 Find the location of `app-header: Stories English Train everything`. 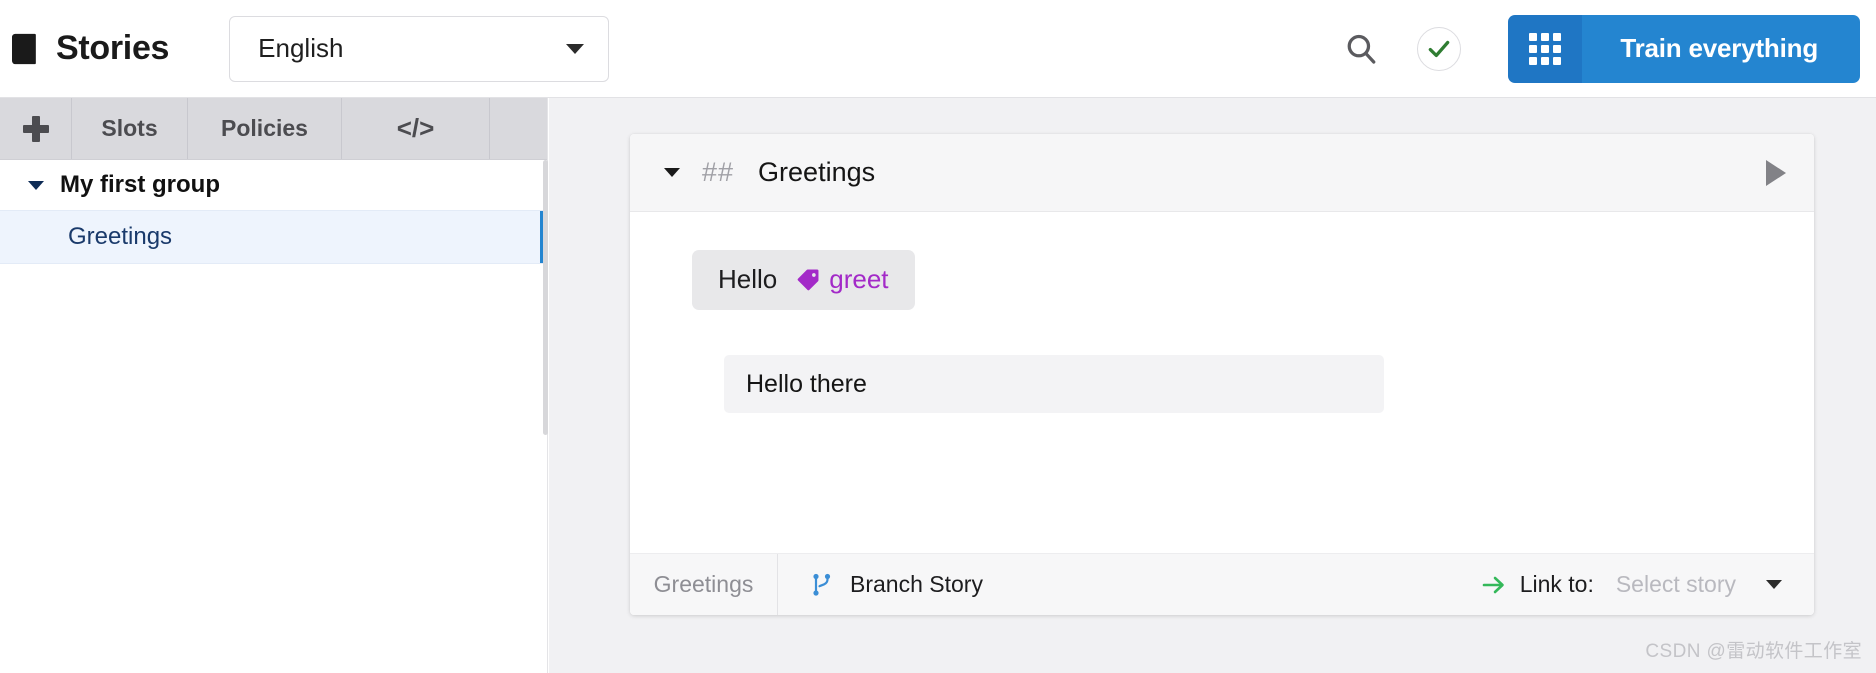

app-header: Stories English Train everything is located at coordinates (938, 49).